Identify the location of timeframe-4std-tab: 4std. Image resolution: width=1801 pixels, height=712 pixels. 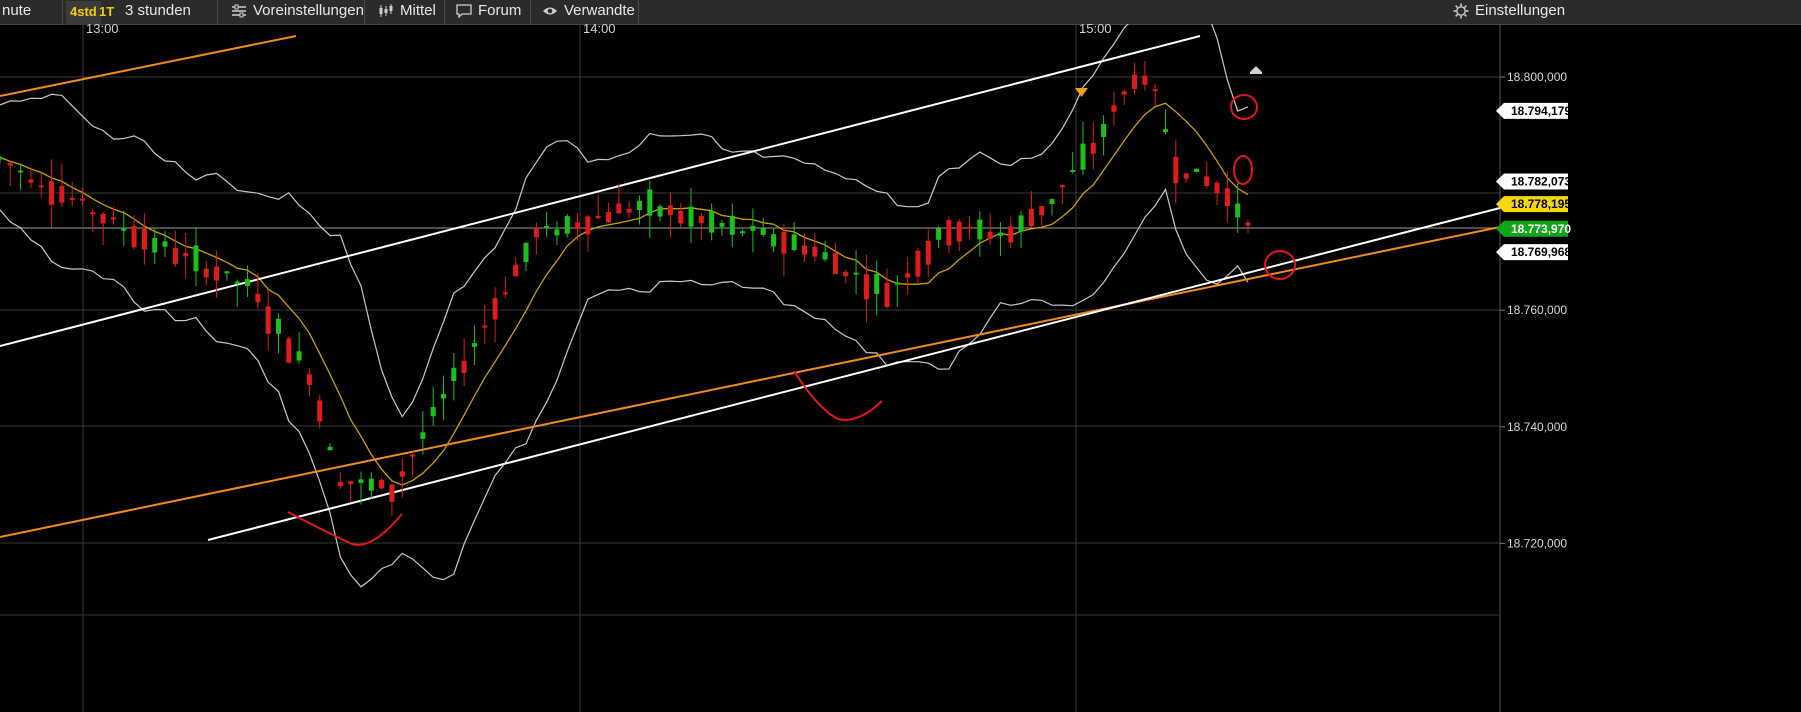
(83, 13).